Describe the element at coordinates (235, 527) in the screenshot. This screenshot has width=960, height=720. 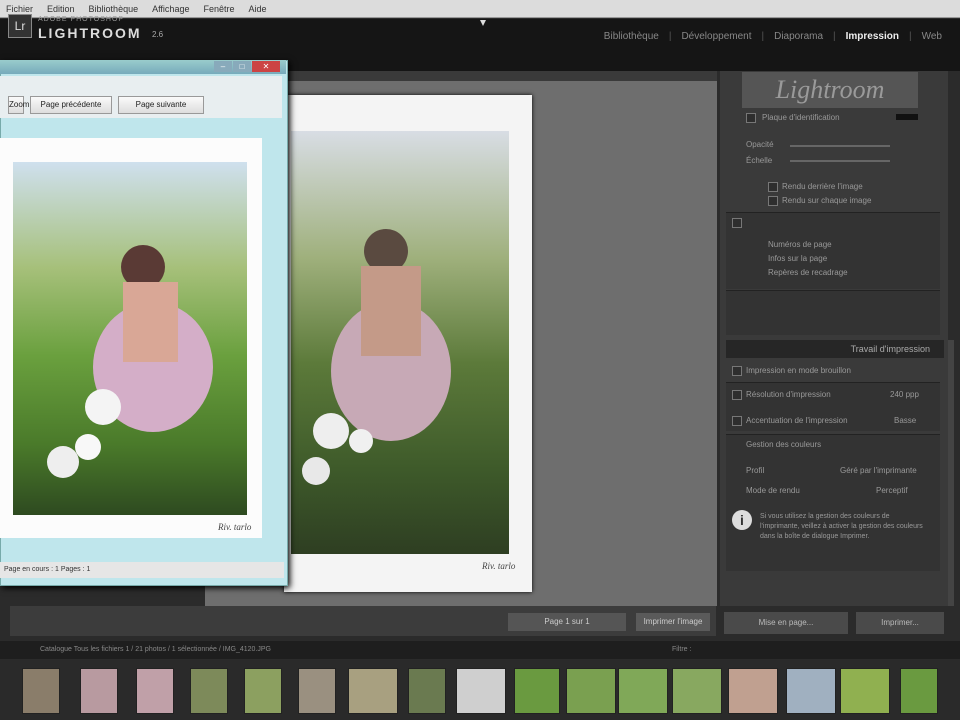
I see `preview-signature: Riv. tarlo` at that location.